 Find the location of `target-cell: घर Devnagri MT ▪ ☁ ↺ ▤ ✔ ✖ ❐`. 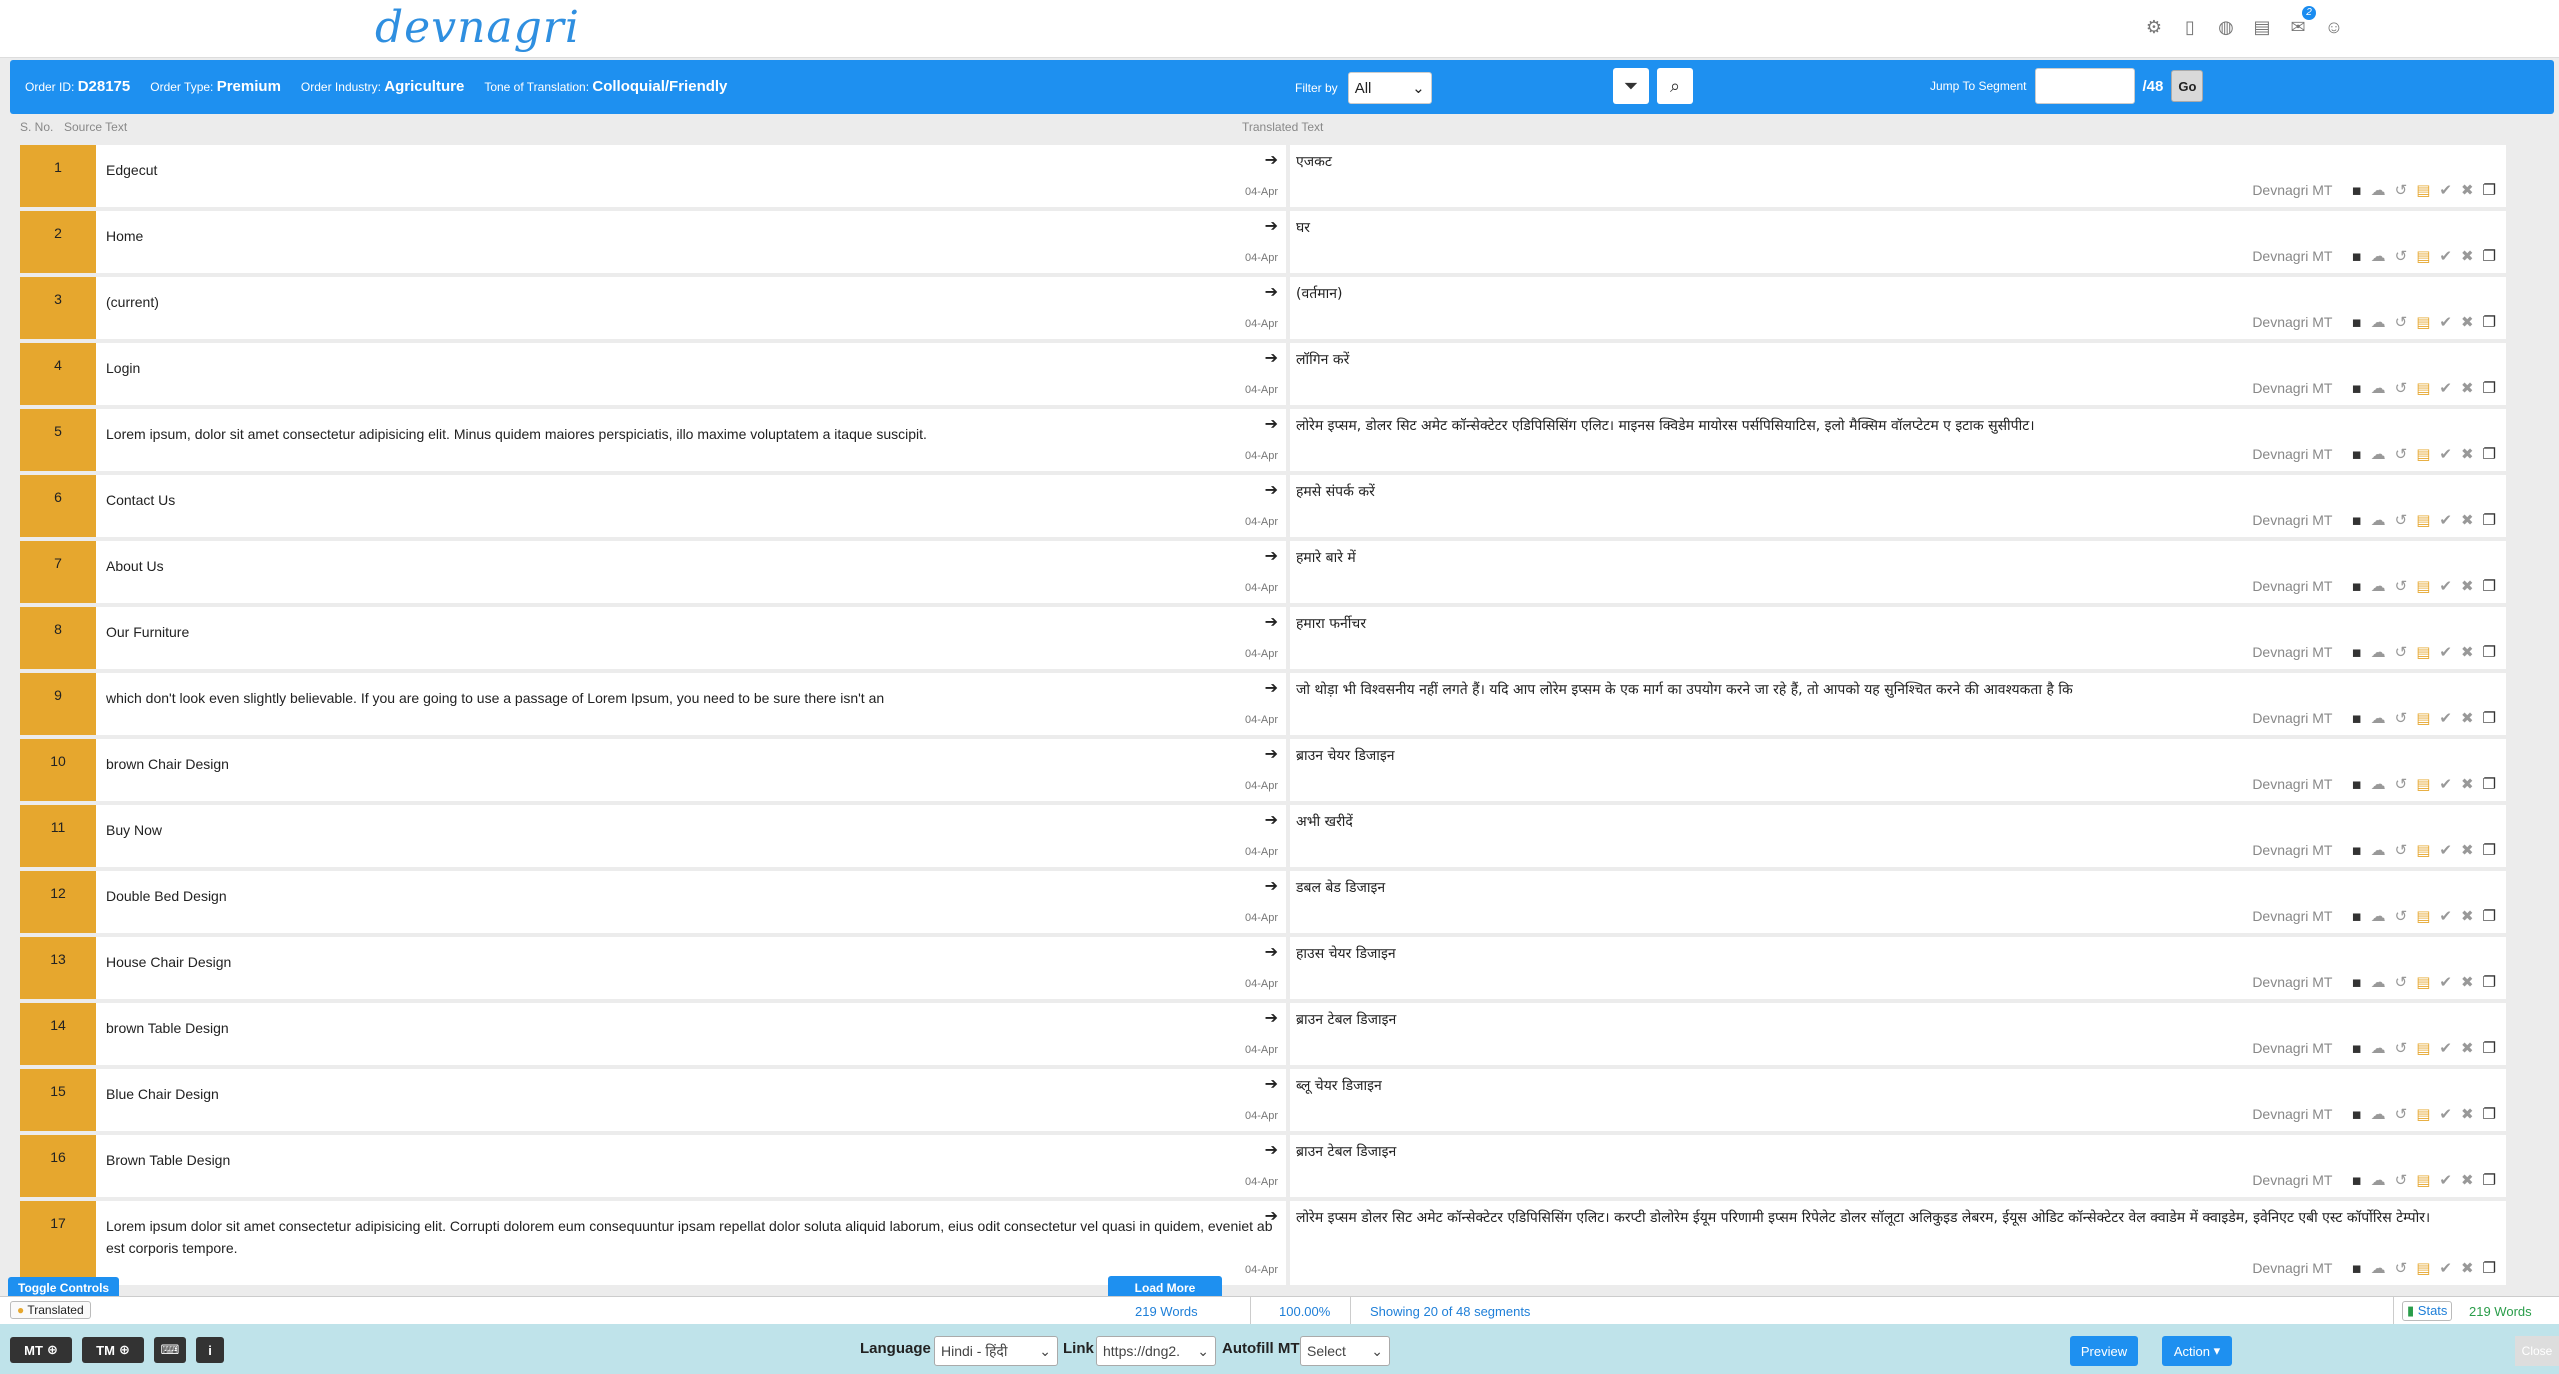

target-cell: घर Devnagri MT ▪ ☁ ↺ ▤ ✔ ✖ ❐ is located at coordinates (1898, 242).